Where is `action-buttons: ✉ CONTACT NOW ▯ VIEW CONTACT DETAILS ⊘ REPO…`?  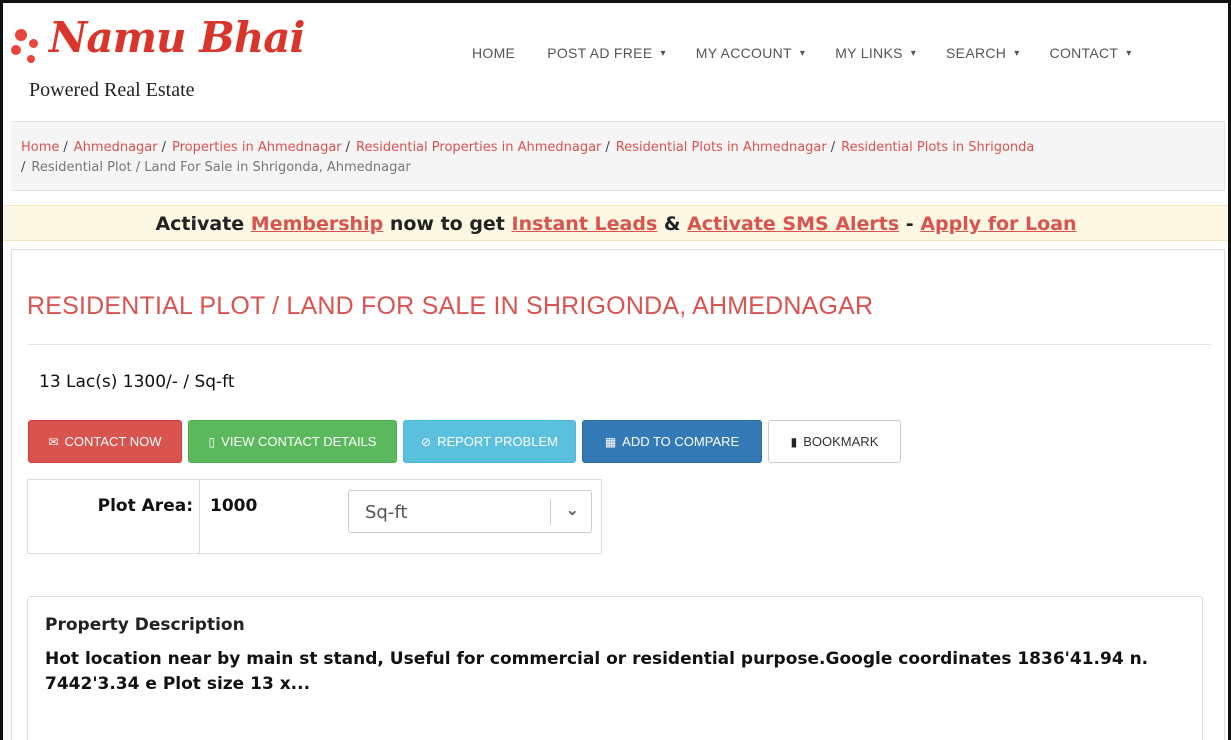
action-buttons: ✉ CONTACT NOW ▯ VIEW CONTACT DETAILS ⊘ REPO… is located at coordinates (464, 441).